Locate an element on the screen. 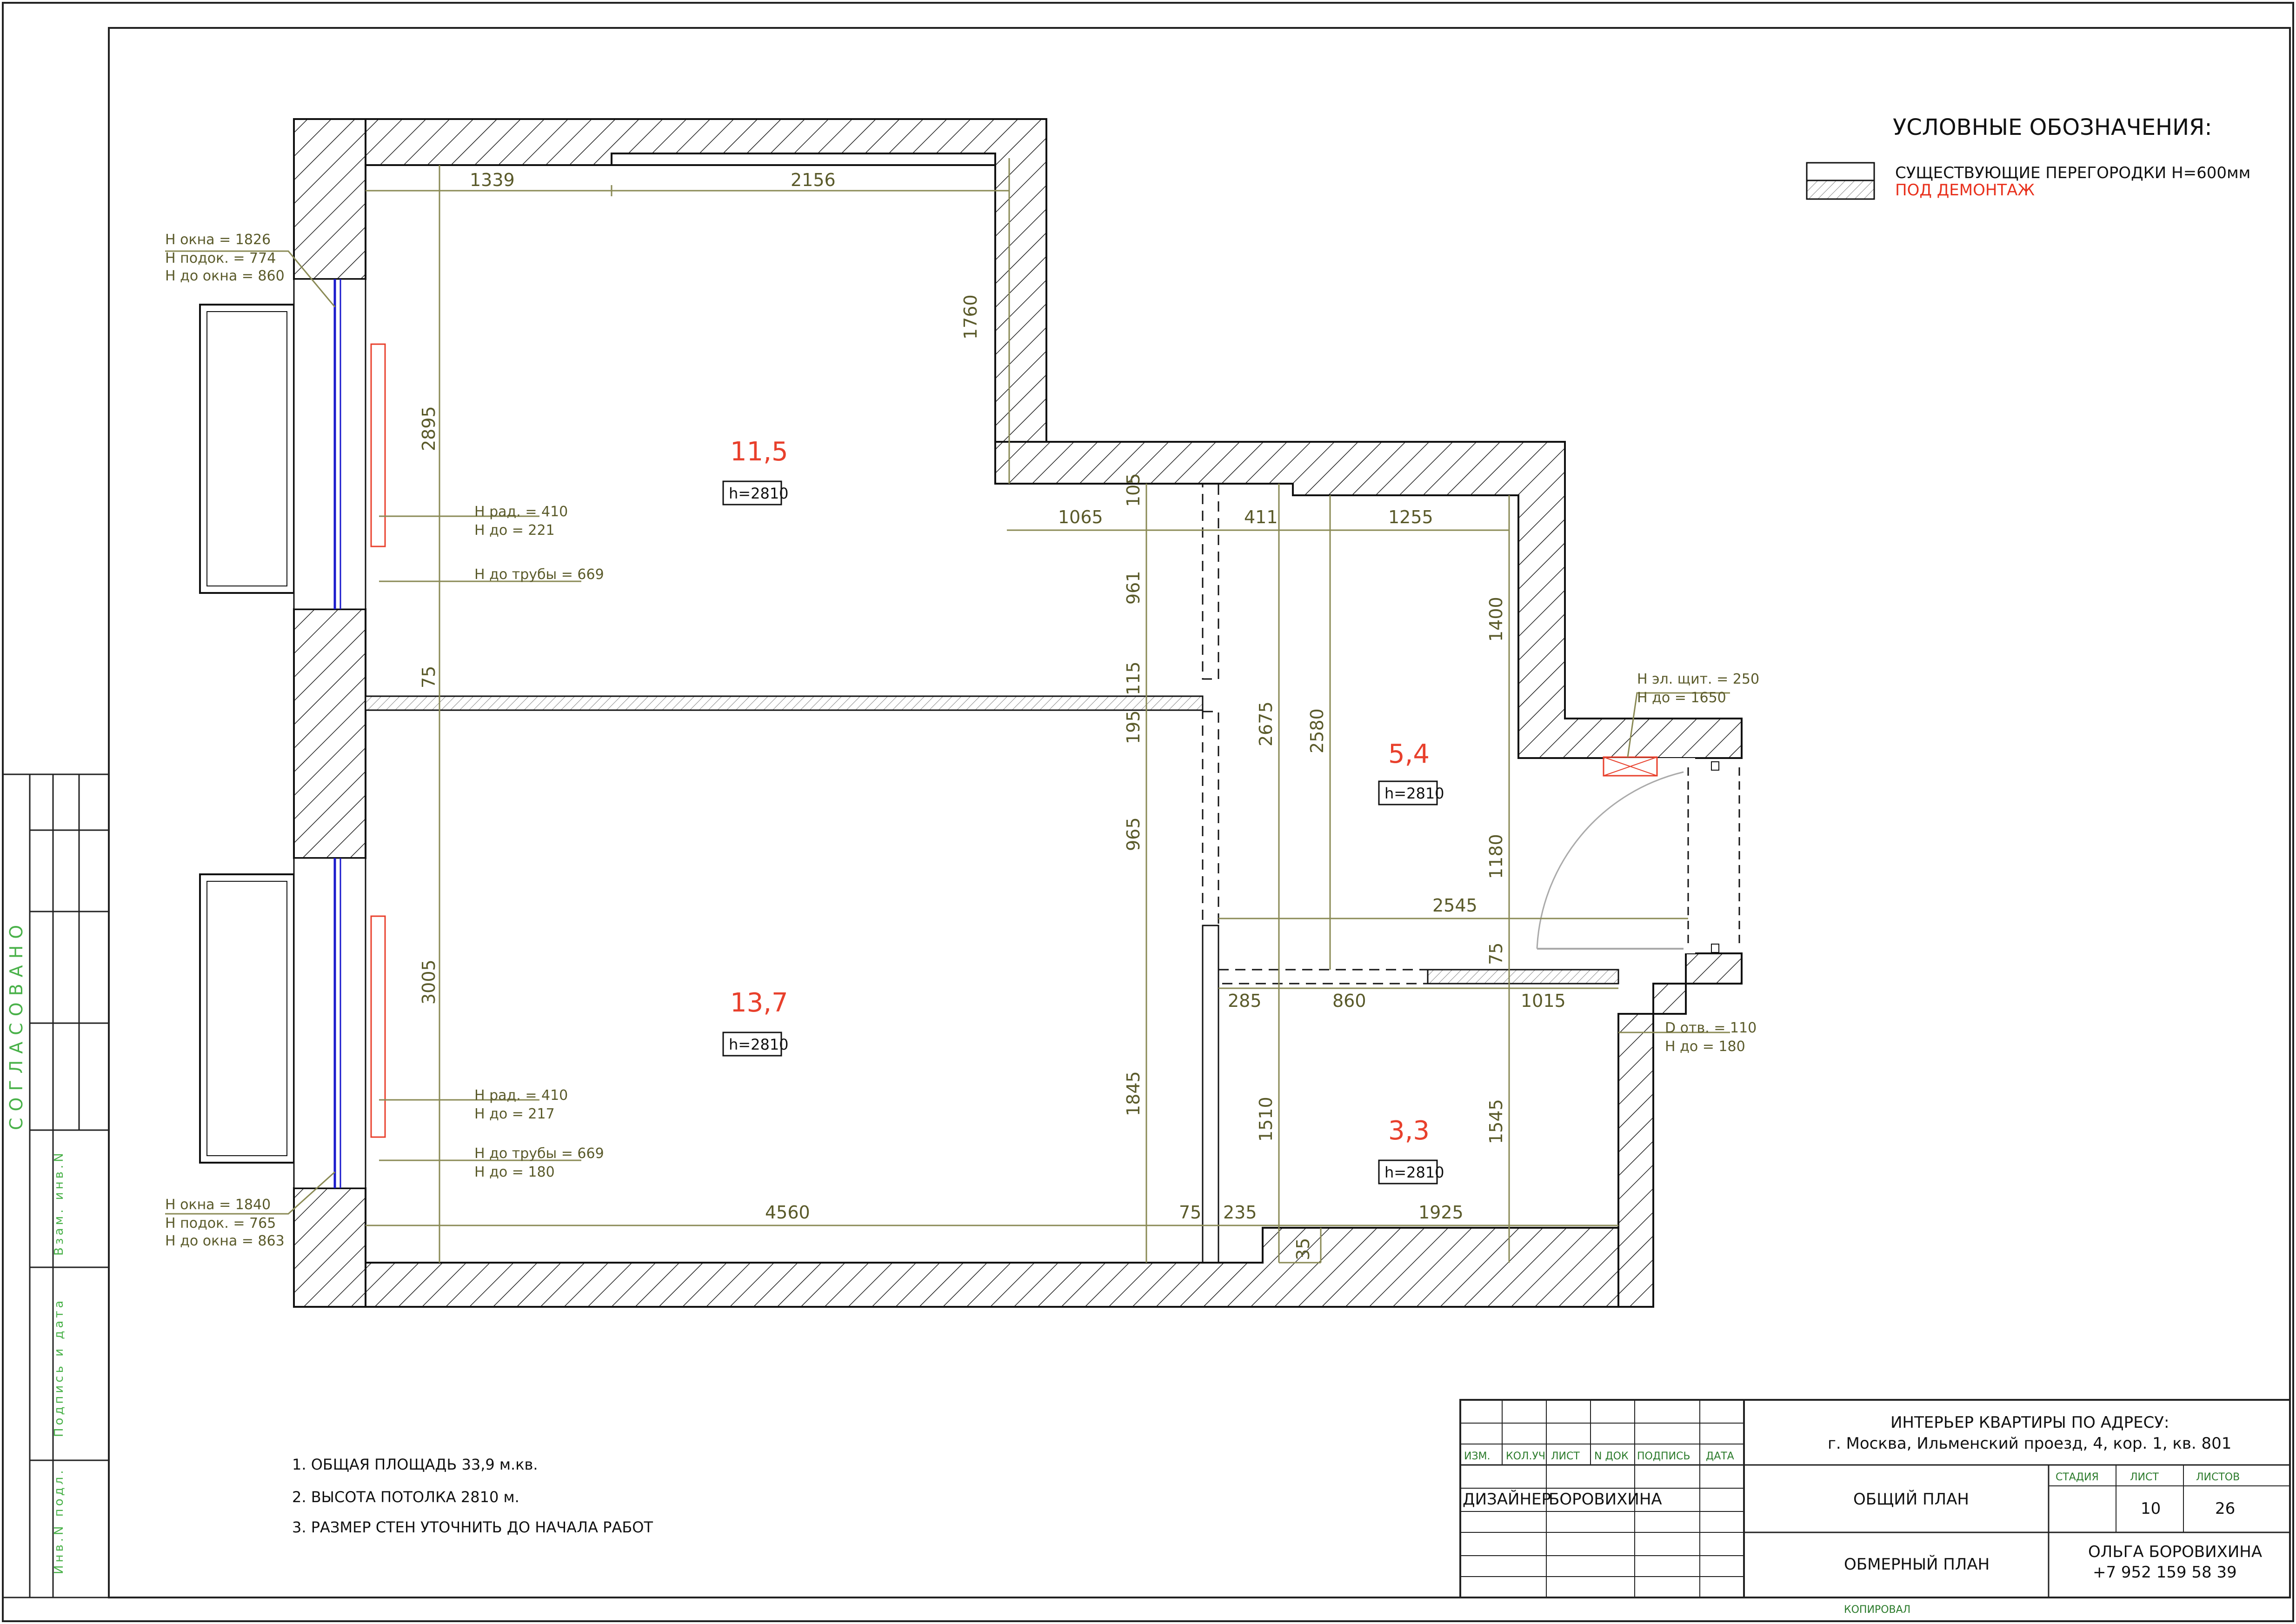  dim-75-left: 75 is located at coordinates (429, 677).